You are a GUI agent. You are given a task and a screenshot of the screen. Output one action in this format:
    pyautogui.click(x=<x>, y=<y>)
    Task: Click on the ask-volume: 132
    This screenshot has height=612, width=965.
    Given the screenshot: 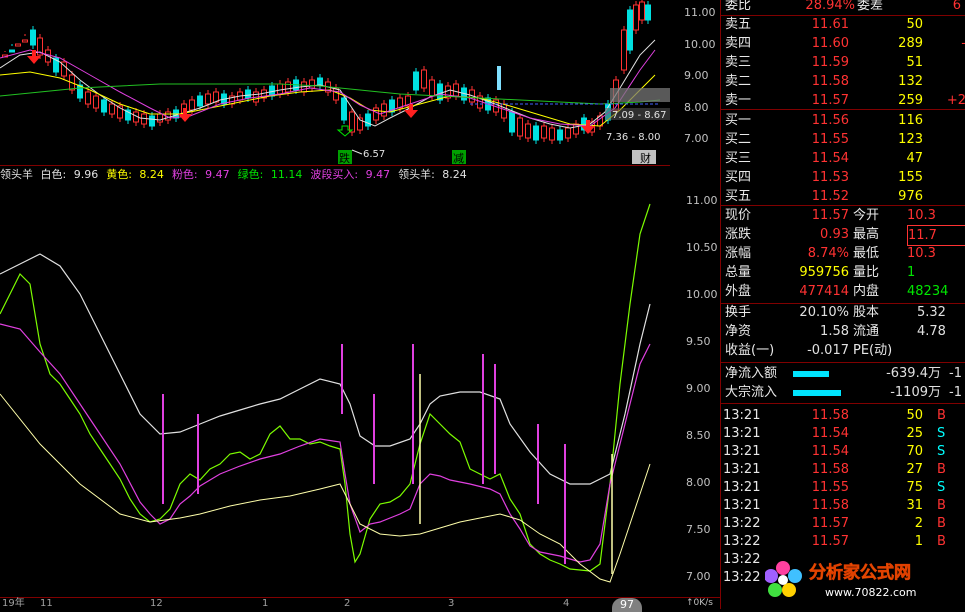 What is the action you would take?
    pyautogui.click(x=910, y=81)
    